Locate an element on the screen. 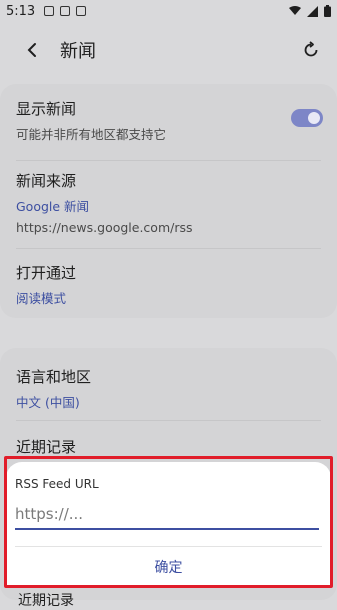 The height and width of the screenshot is (610, 337). language-region-value: 中文 (中国) is located at coordinates (48, 402).